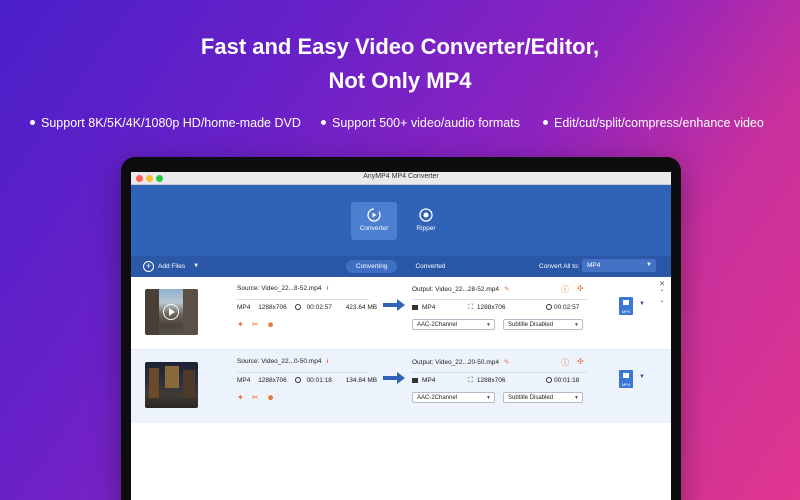 This screenshot has width=800, height=500. I want to click on output-filename: Output: Video_22...28-52.mp4 ✎, so click(461, 289).